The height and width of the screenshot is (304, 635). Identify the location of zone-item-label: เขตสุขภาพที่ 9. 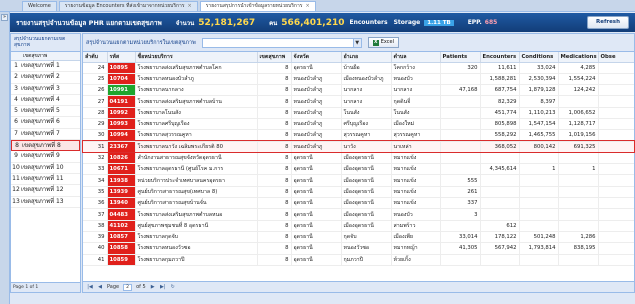
(40, 156).